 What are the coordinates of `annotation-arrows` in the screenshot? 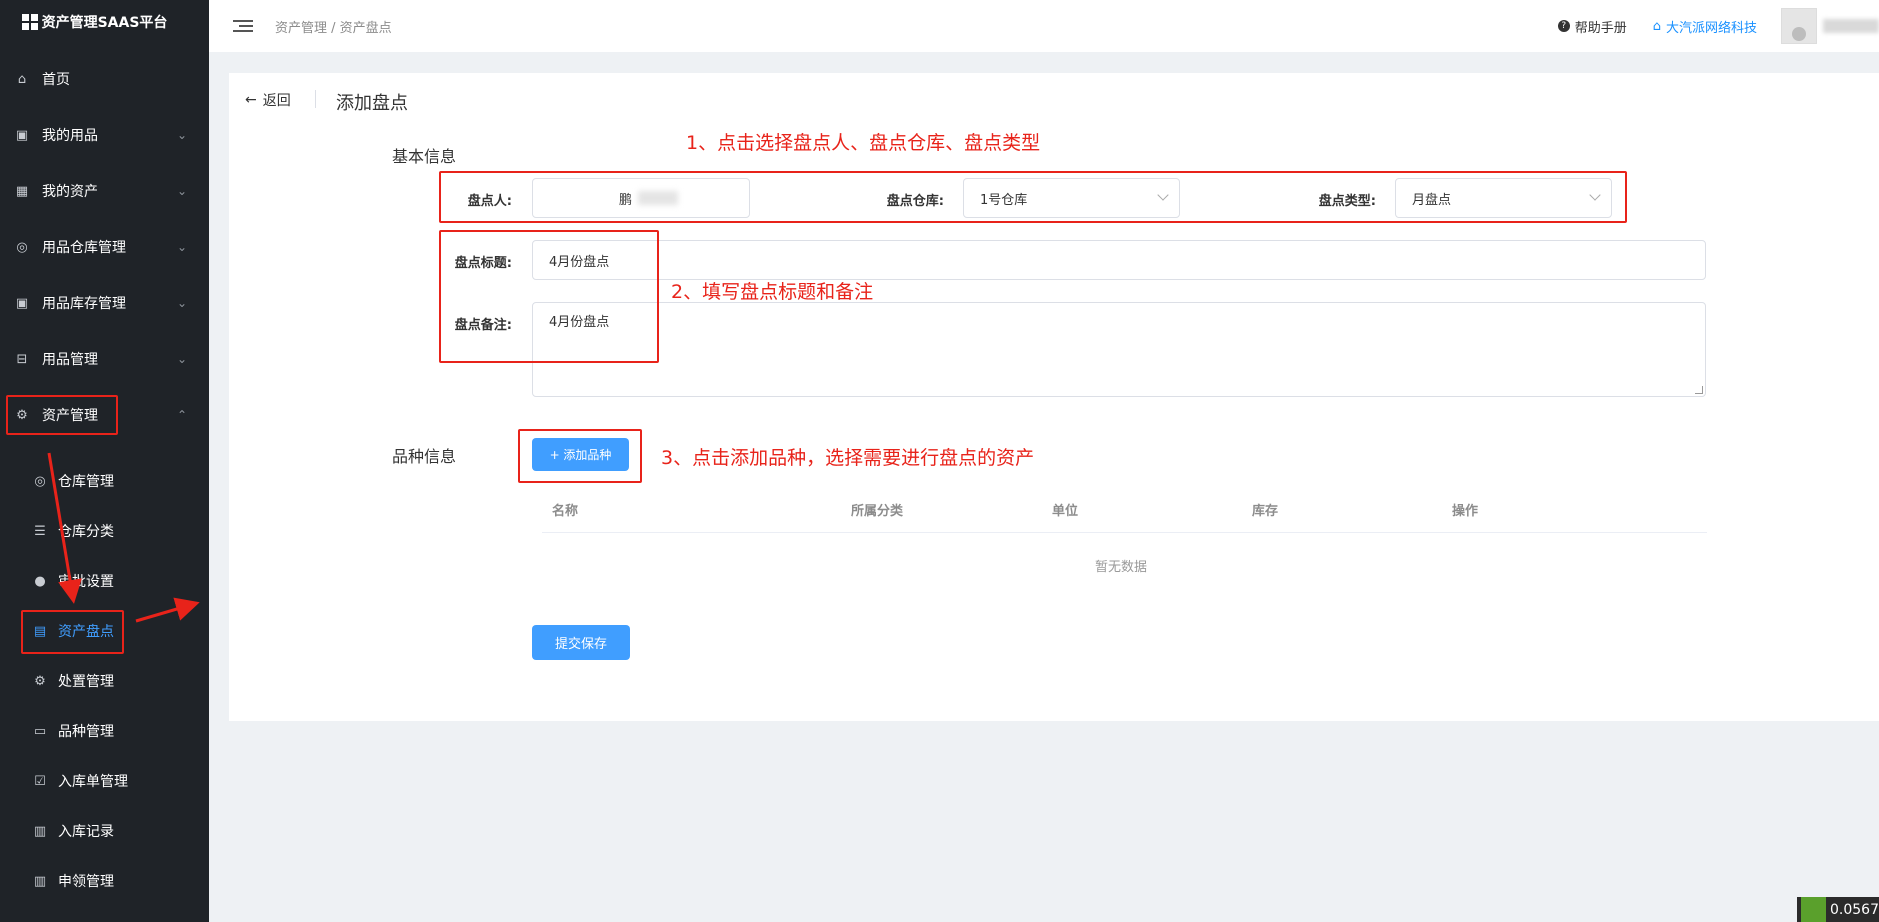 It's located at (123, 537).